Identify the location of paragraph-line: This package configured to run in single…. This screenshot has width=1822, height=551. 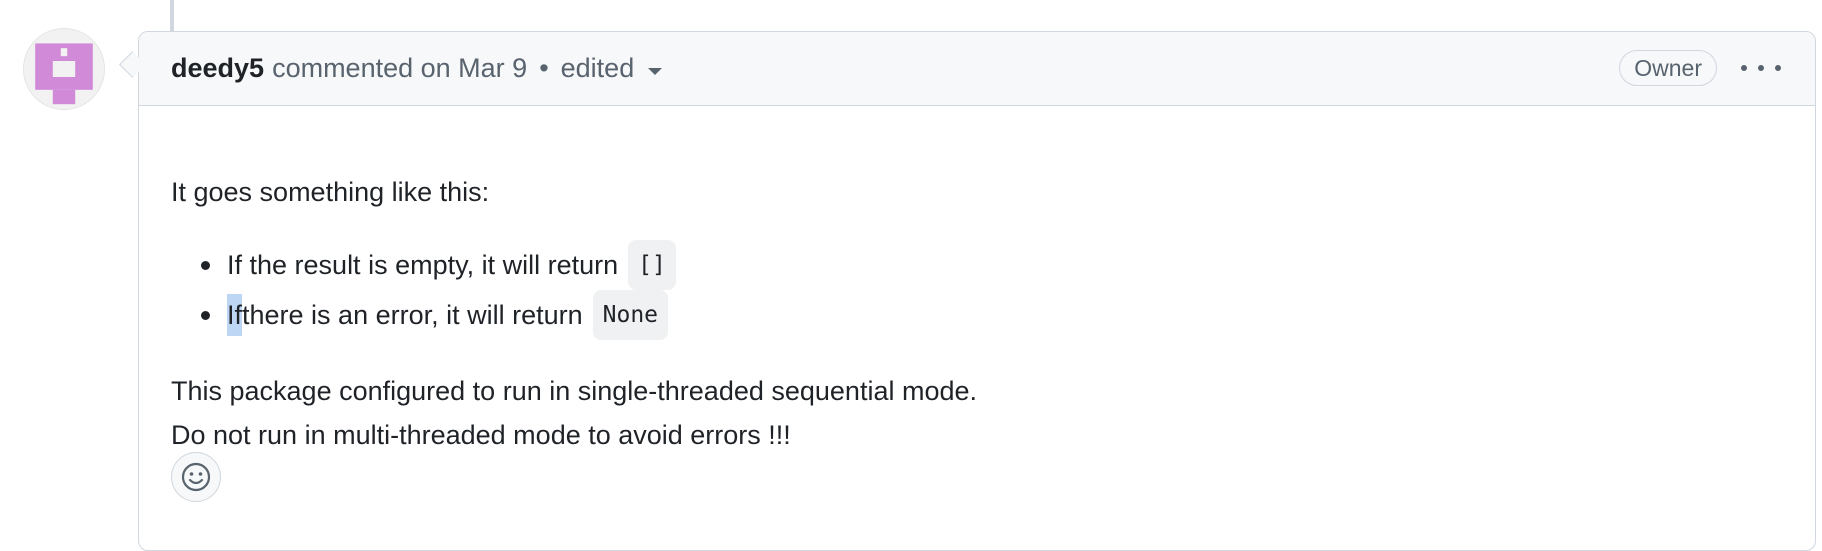
(574, 391).